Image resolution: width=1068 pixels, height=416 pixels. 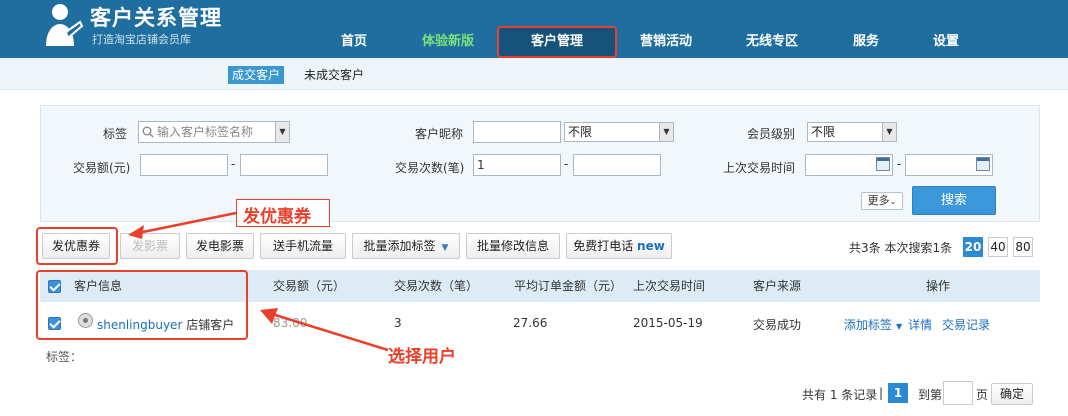 What do you see at coordinates (949, 165) in the screenshot?
I see `last-trade-end-input` at bounding box center [949, 165].